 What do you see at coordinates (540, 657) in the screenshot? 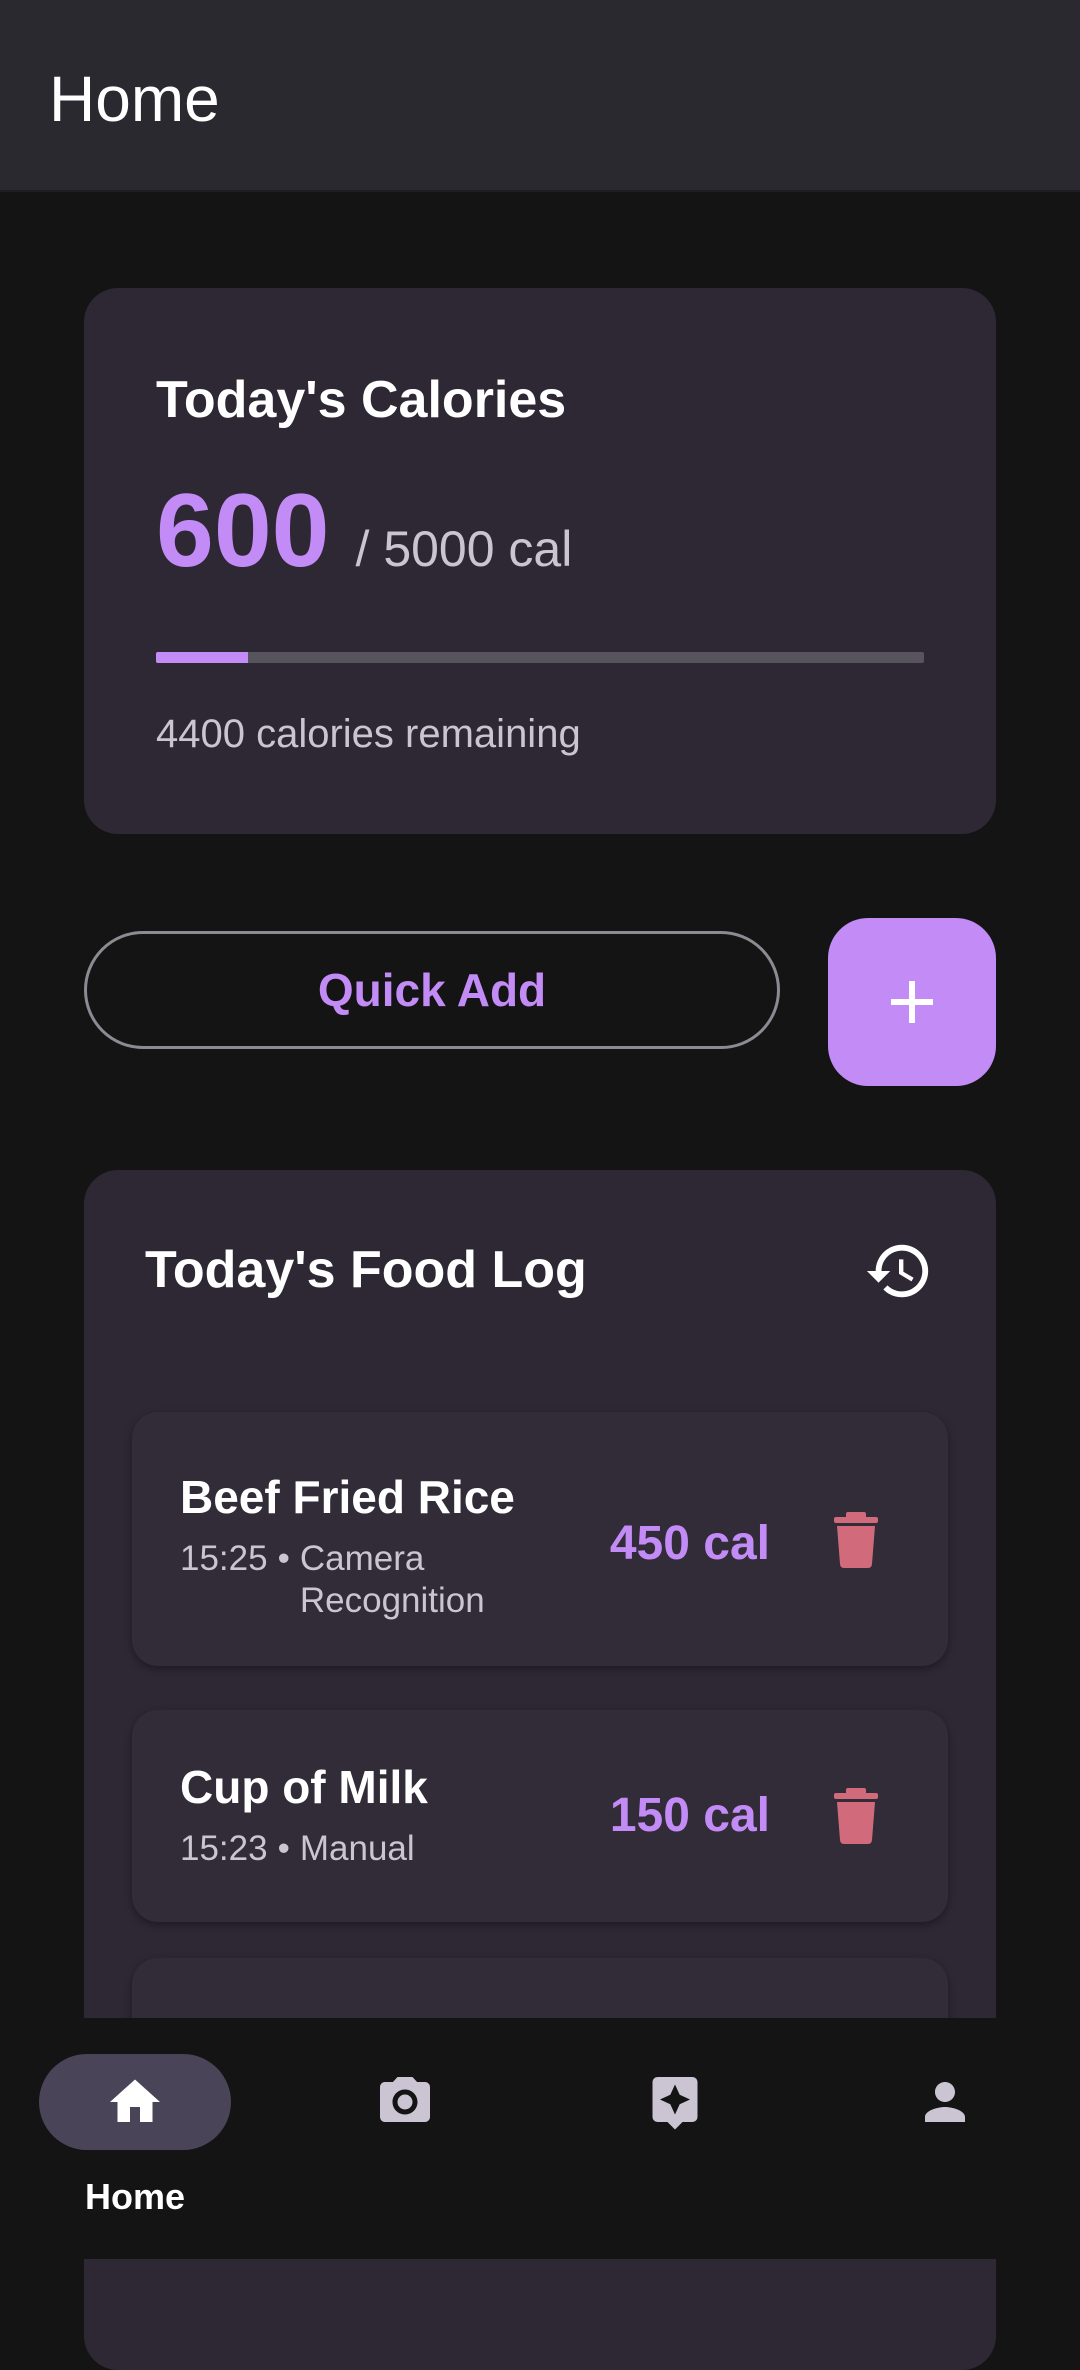
I see `calories-progress-bar` at bounding box center [540, 657].